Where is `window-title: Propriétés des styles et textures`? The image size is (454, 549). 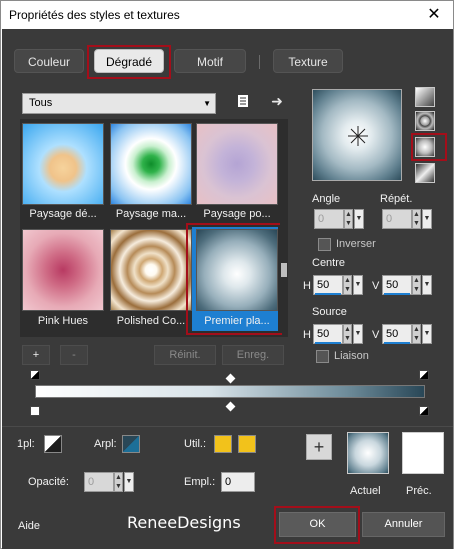
window-title: Propriétés des styles et textures is located at coordinates (94, 15).